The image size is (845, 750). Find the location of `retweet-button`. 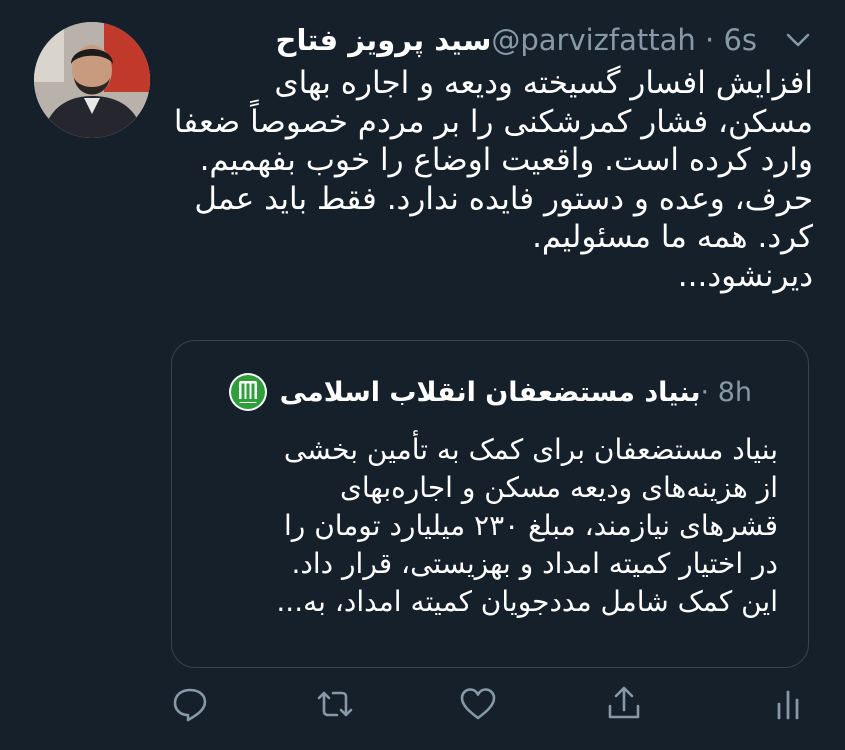

retweet-button is located at coordinates (335, 704).